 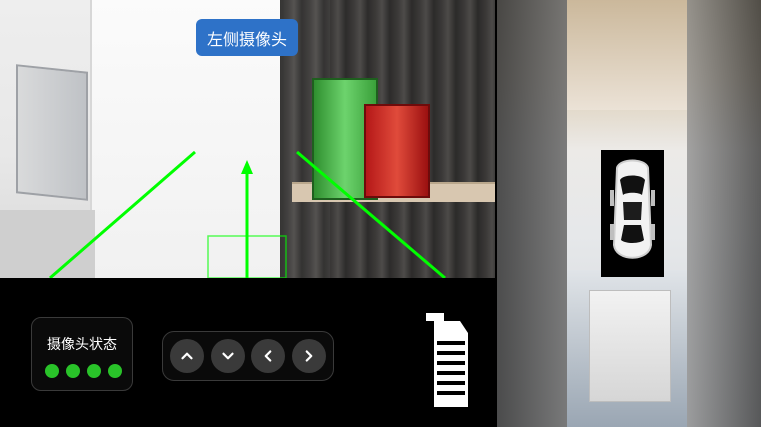 What do you see at coordinates (247, 167) in the screenshot?
I see `guide-arrow-icon` at bounding box center [247, 167].